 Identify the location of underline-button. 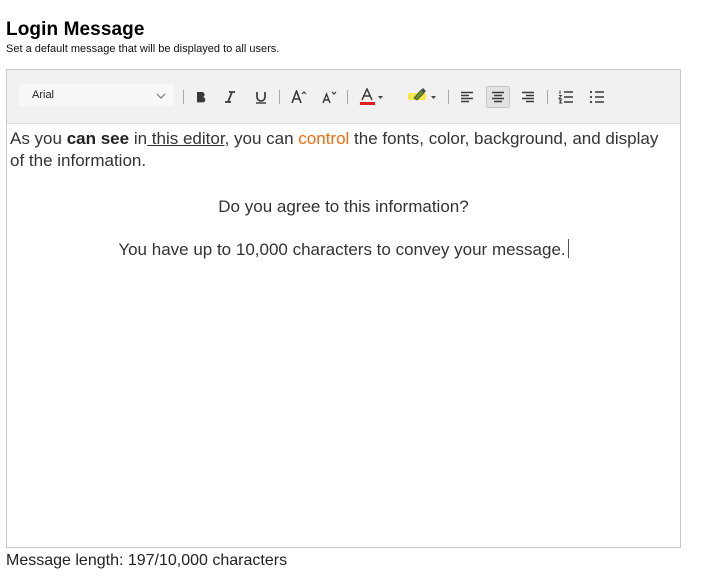
(261, 97).